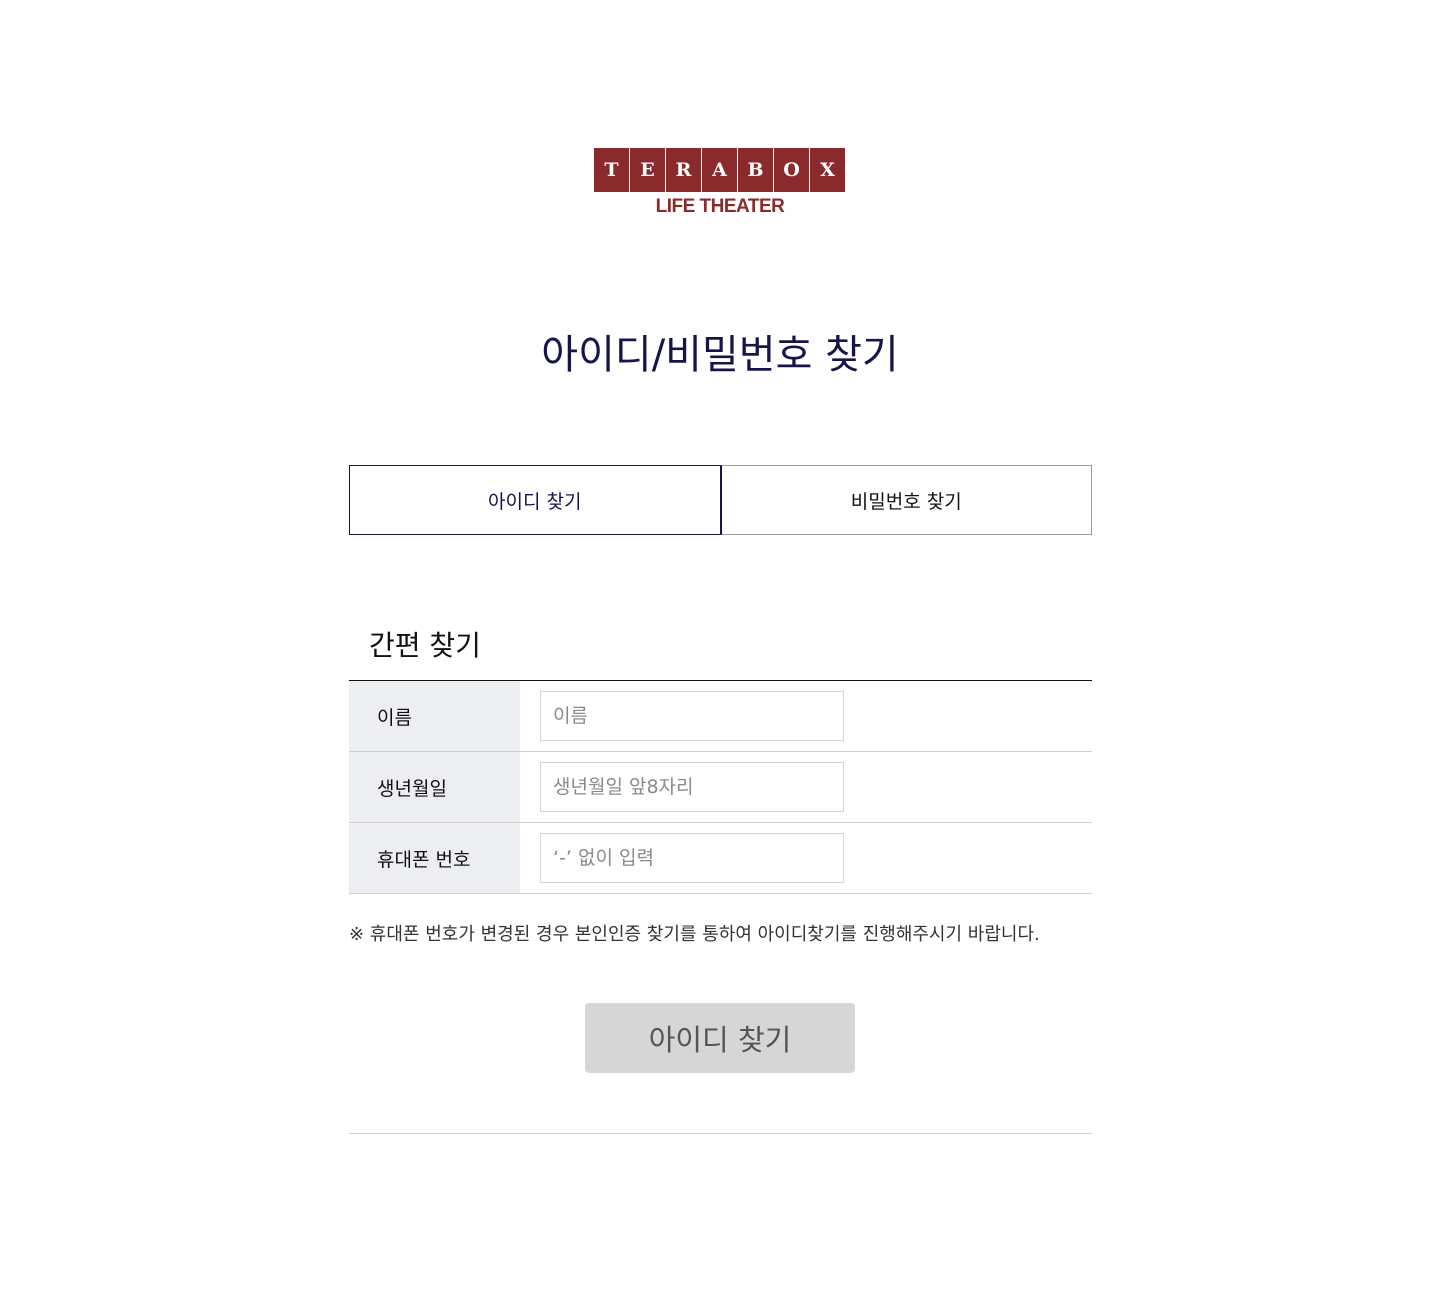  I want to click on name-field-cell, so click(806, 716).